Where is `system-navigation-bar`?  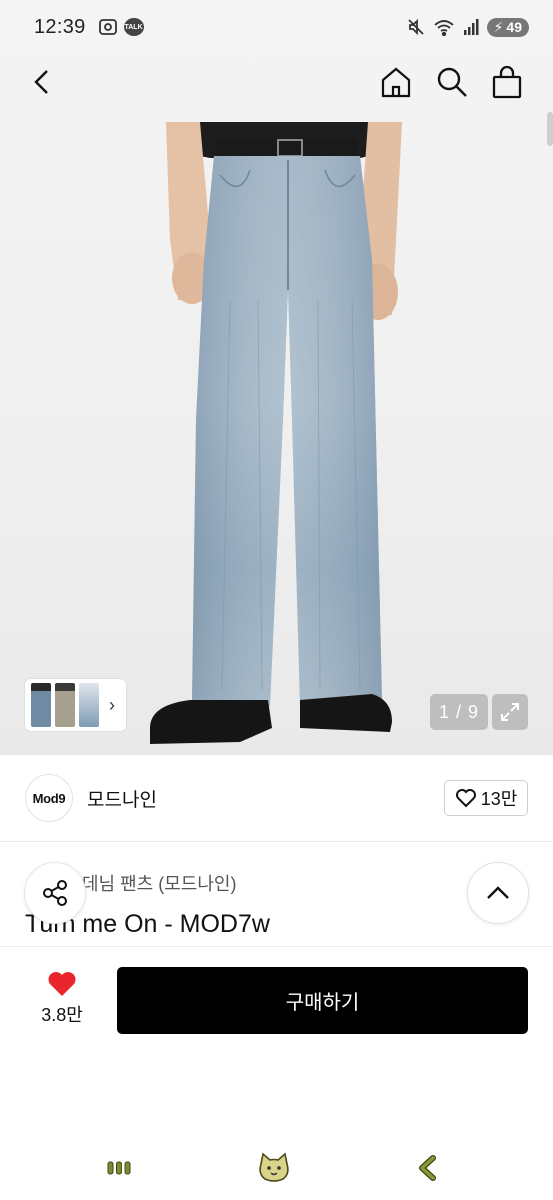 system-navigation-bar is located at coordinates (276, 1170).